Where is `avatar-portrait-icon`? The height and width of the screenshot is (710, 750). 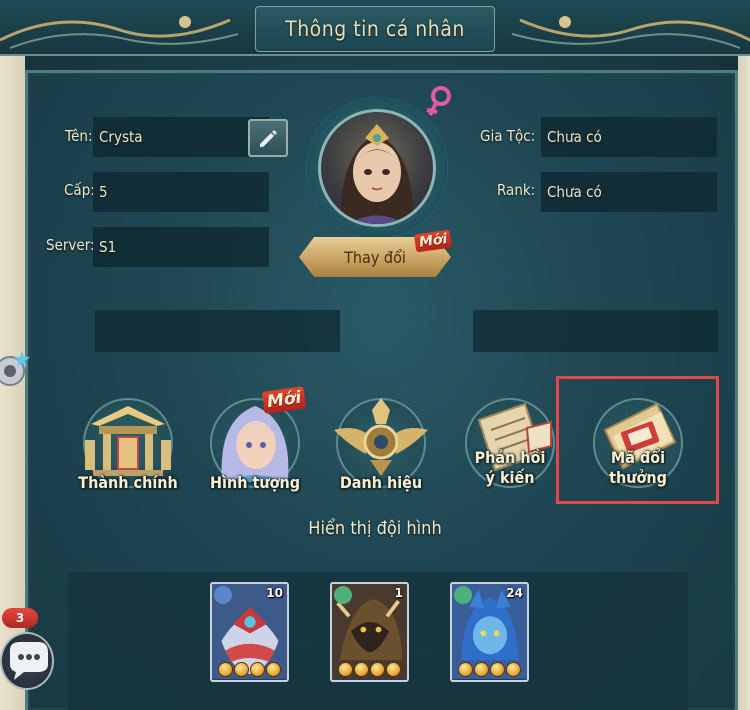 avatar-portrait-icon is located at coordinates (377, 174).